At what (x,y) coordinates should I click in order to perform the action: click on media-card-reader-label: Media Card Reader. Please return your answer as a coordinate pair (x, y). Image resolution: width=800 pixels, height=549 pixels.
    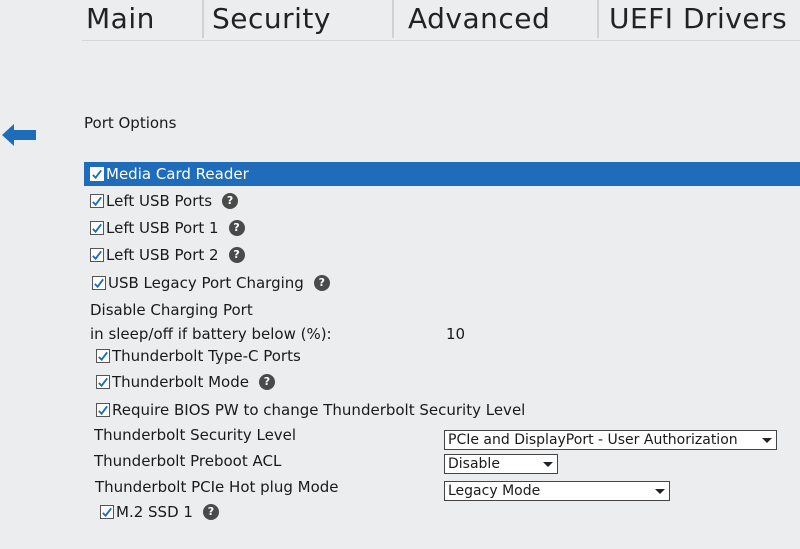
    Looking at the image, I should click on (177, 174).